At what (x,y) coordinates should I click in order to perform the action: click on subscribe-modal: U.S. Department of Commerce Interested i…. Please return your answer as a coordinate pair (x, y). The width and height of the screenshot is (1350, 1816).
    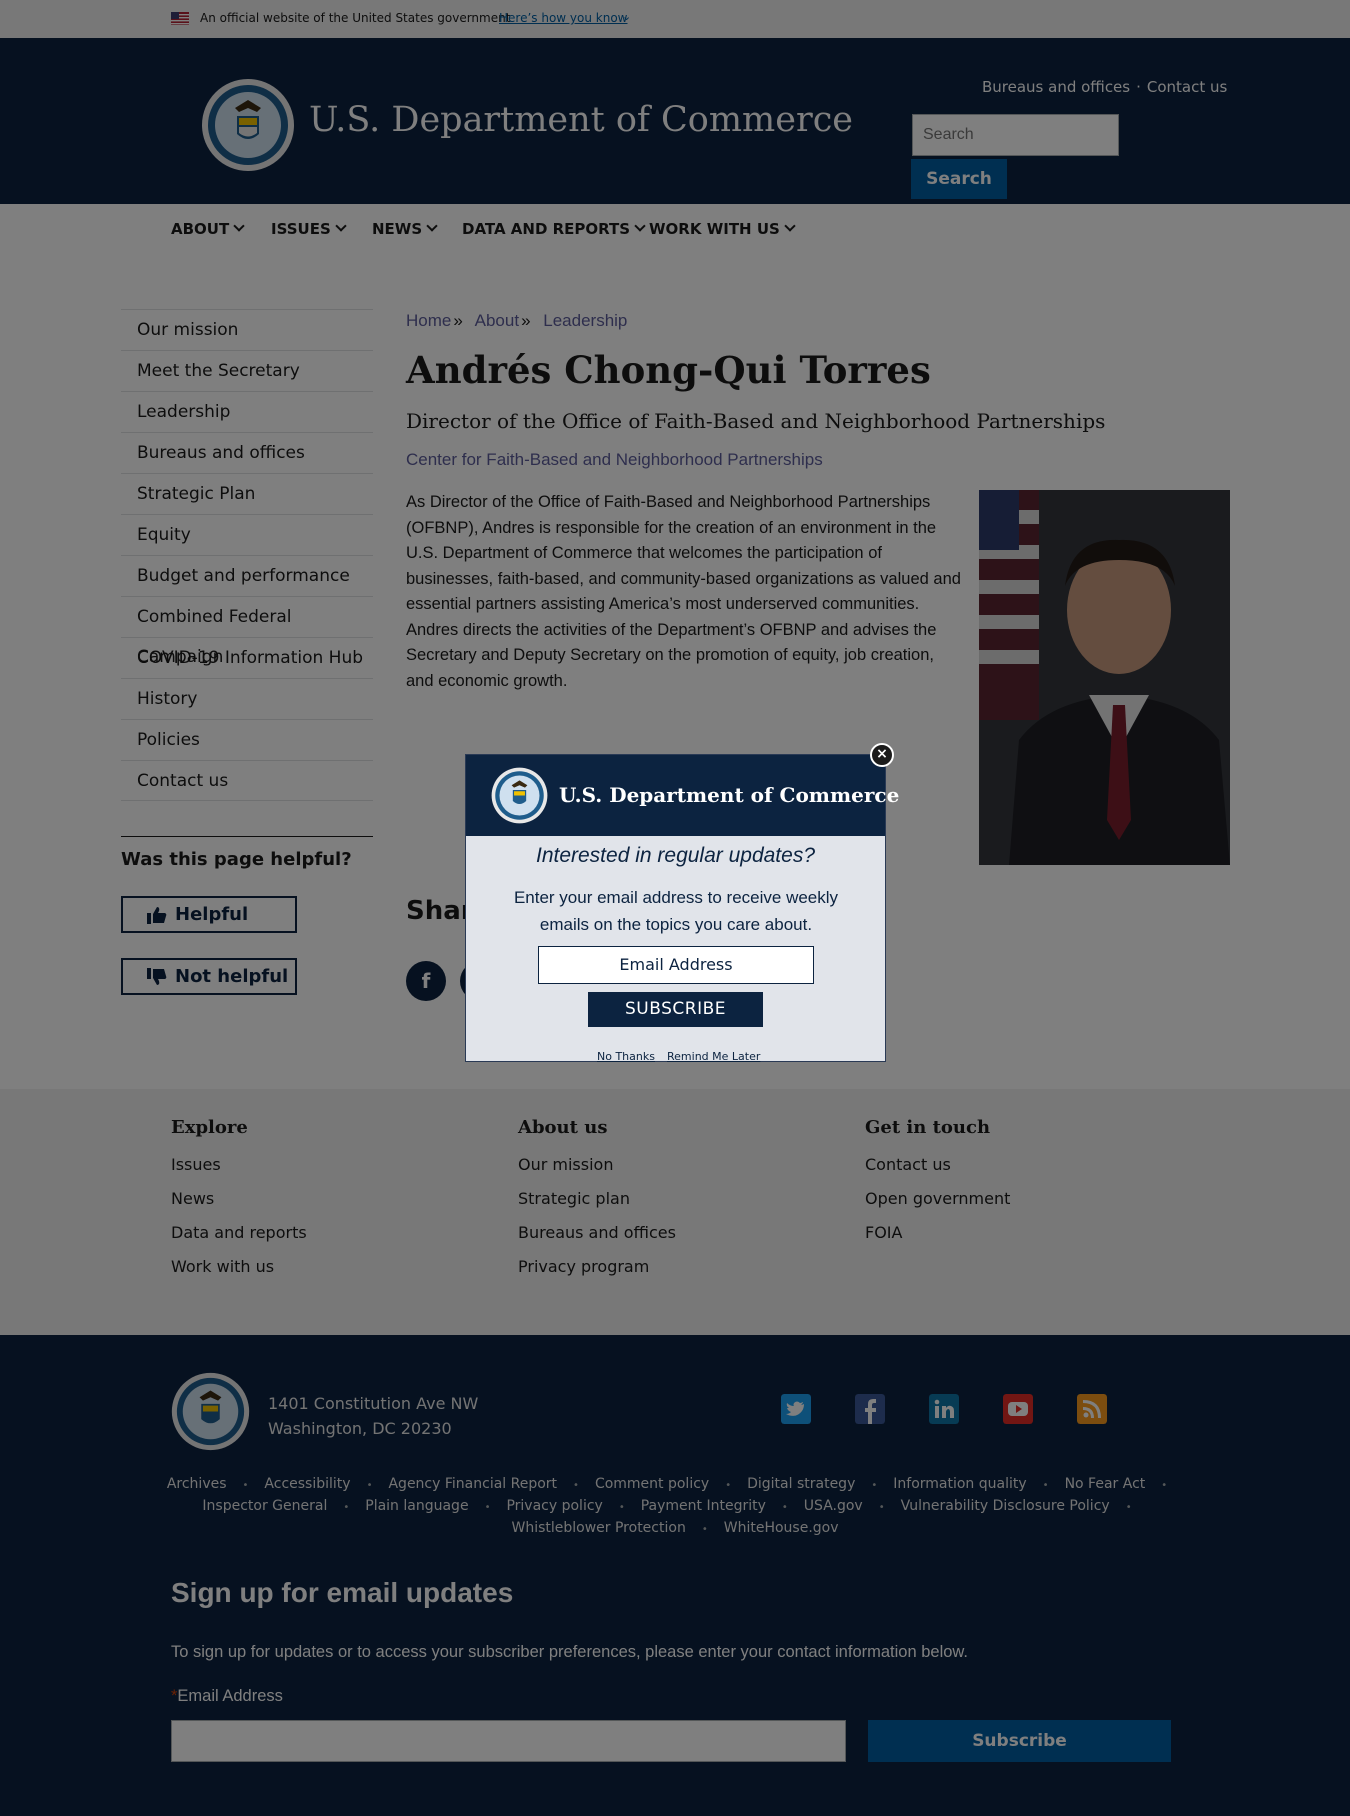
    Looking at the image, I should click on (682, 908).